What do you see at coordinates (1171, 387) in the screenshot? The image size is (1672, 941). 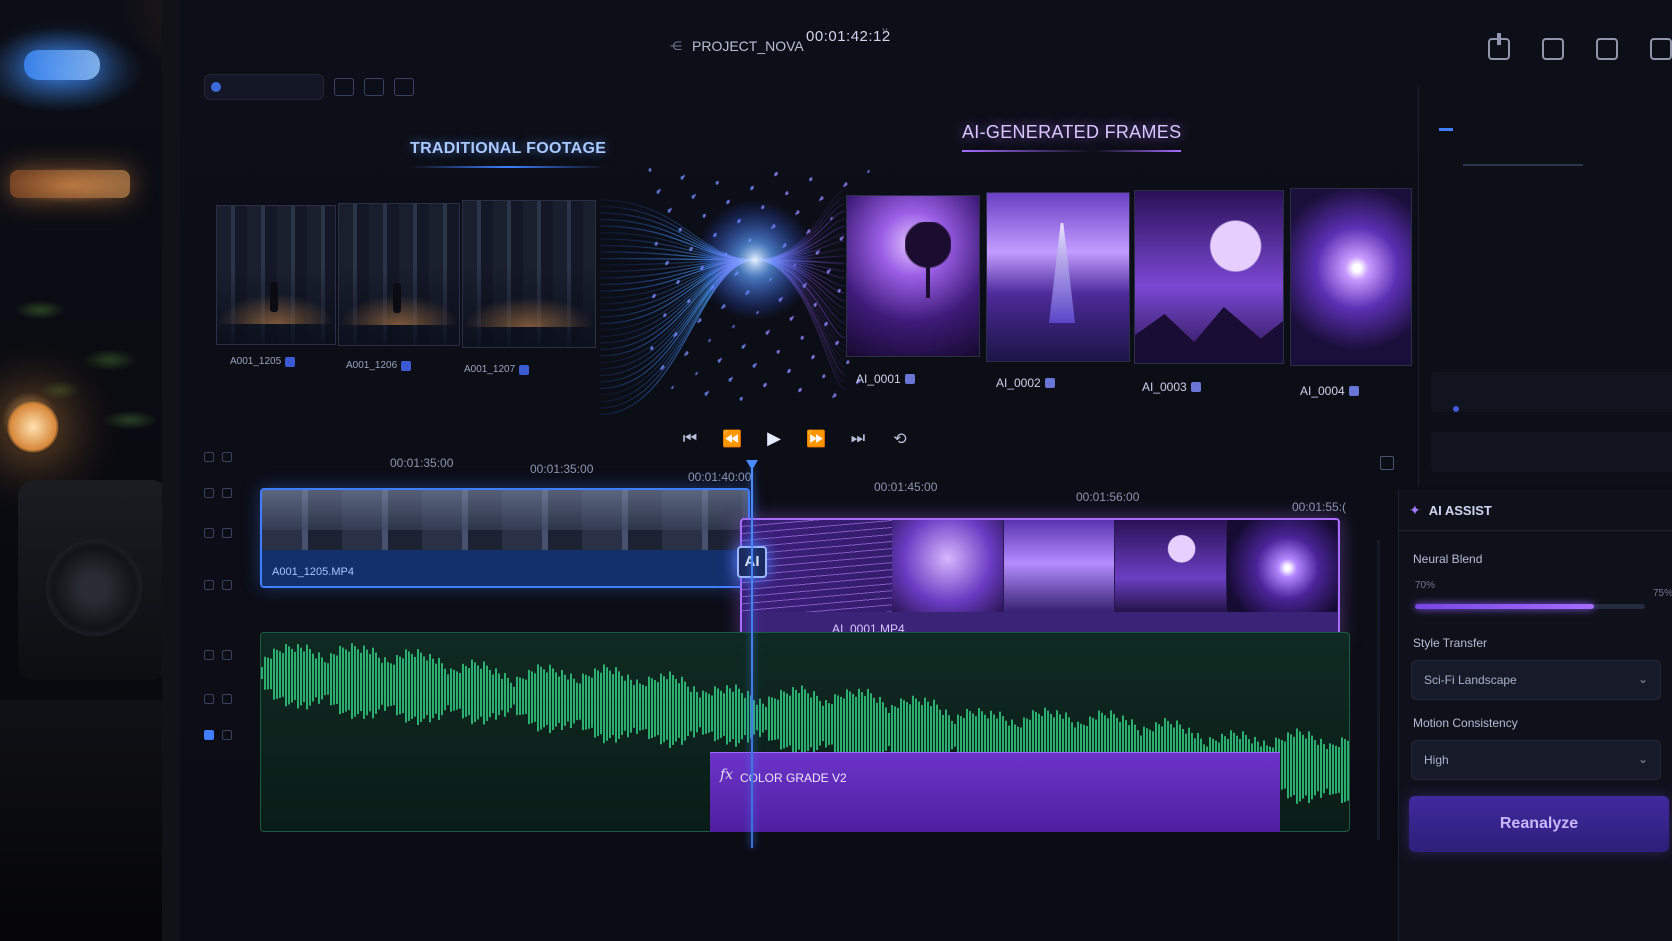 I see `ai-frame-label: AI_0003` at bounding box center [1171, 387].